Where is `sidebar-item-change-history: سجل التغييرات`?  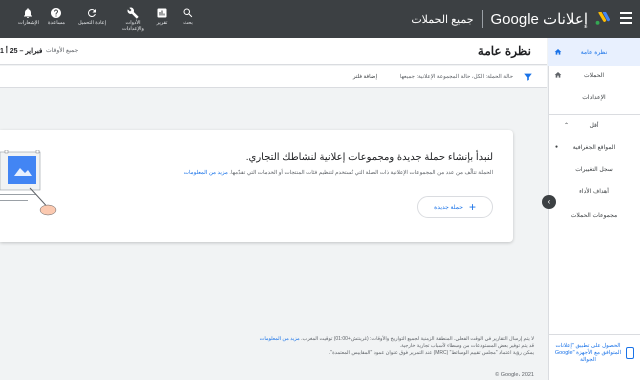
sidebar-item-change-history: سجل التغييرات is located at coordinates (594, 169).